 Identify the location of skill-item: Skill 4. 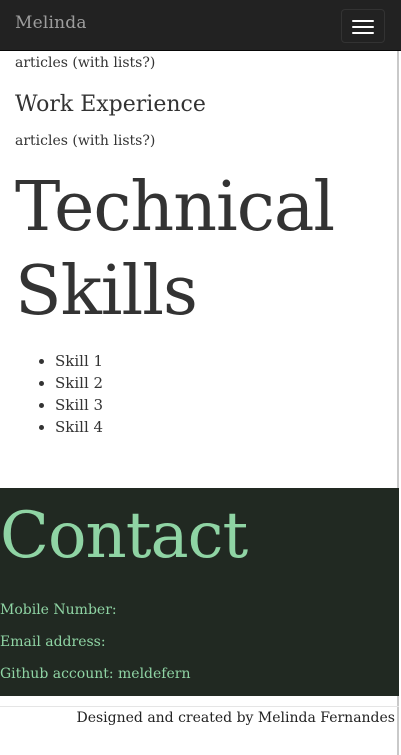
(79, 427).